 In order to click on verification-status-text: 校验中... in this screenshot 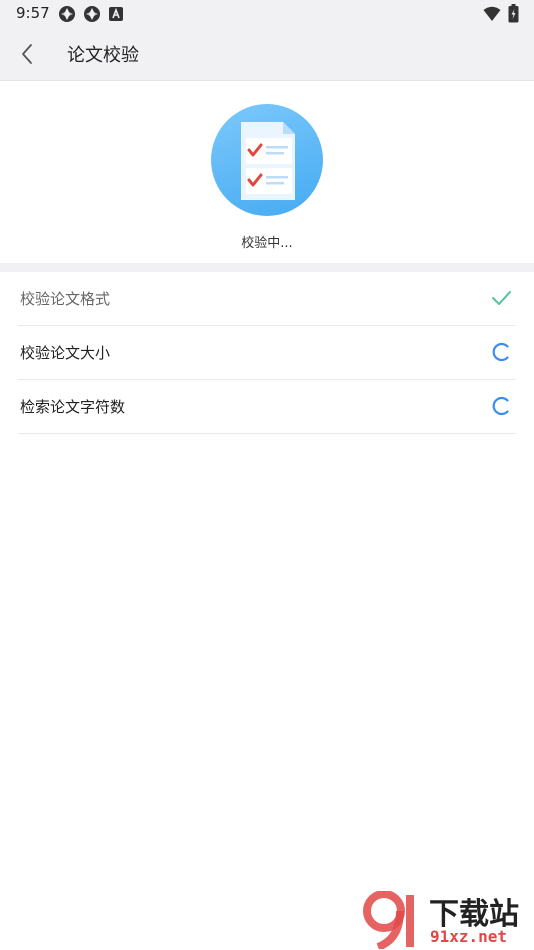, I will do `click(267, 243)`.